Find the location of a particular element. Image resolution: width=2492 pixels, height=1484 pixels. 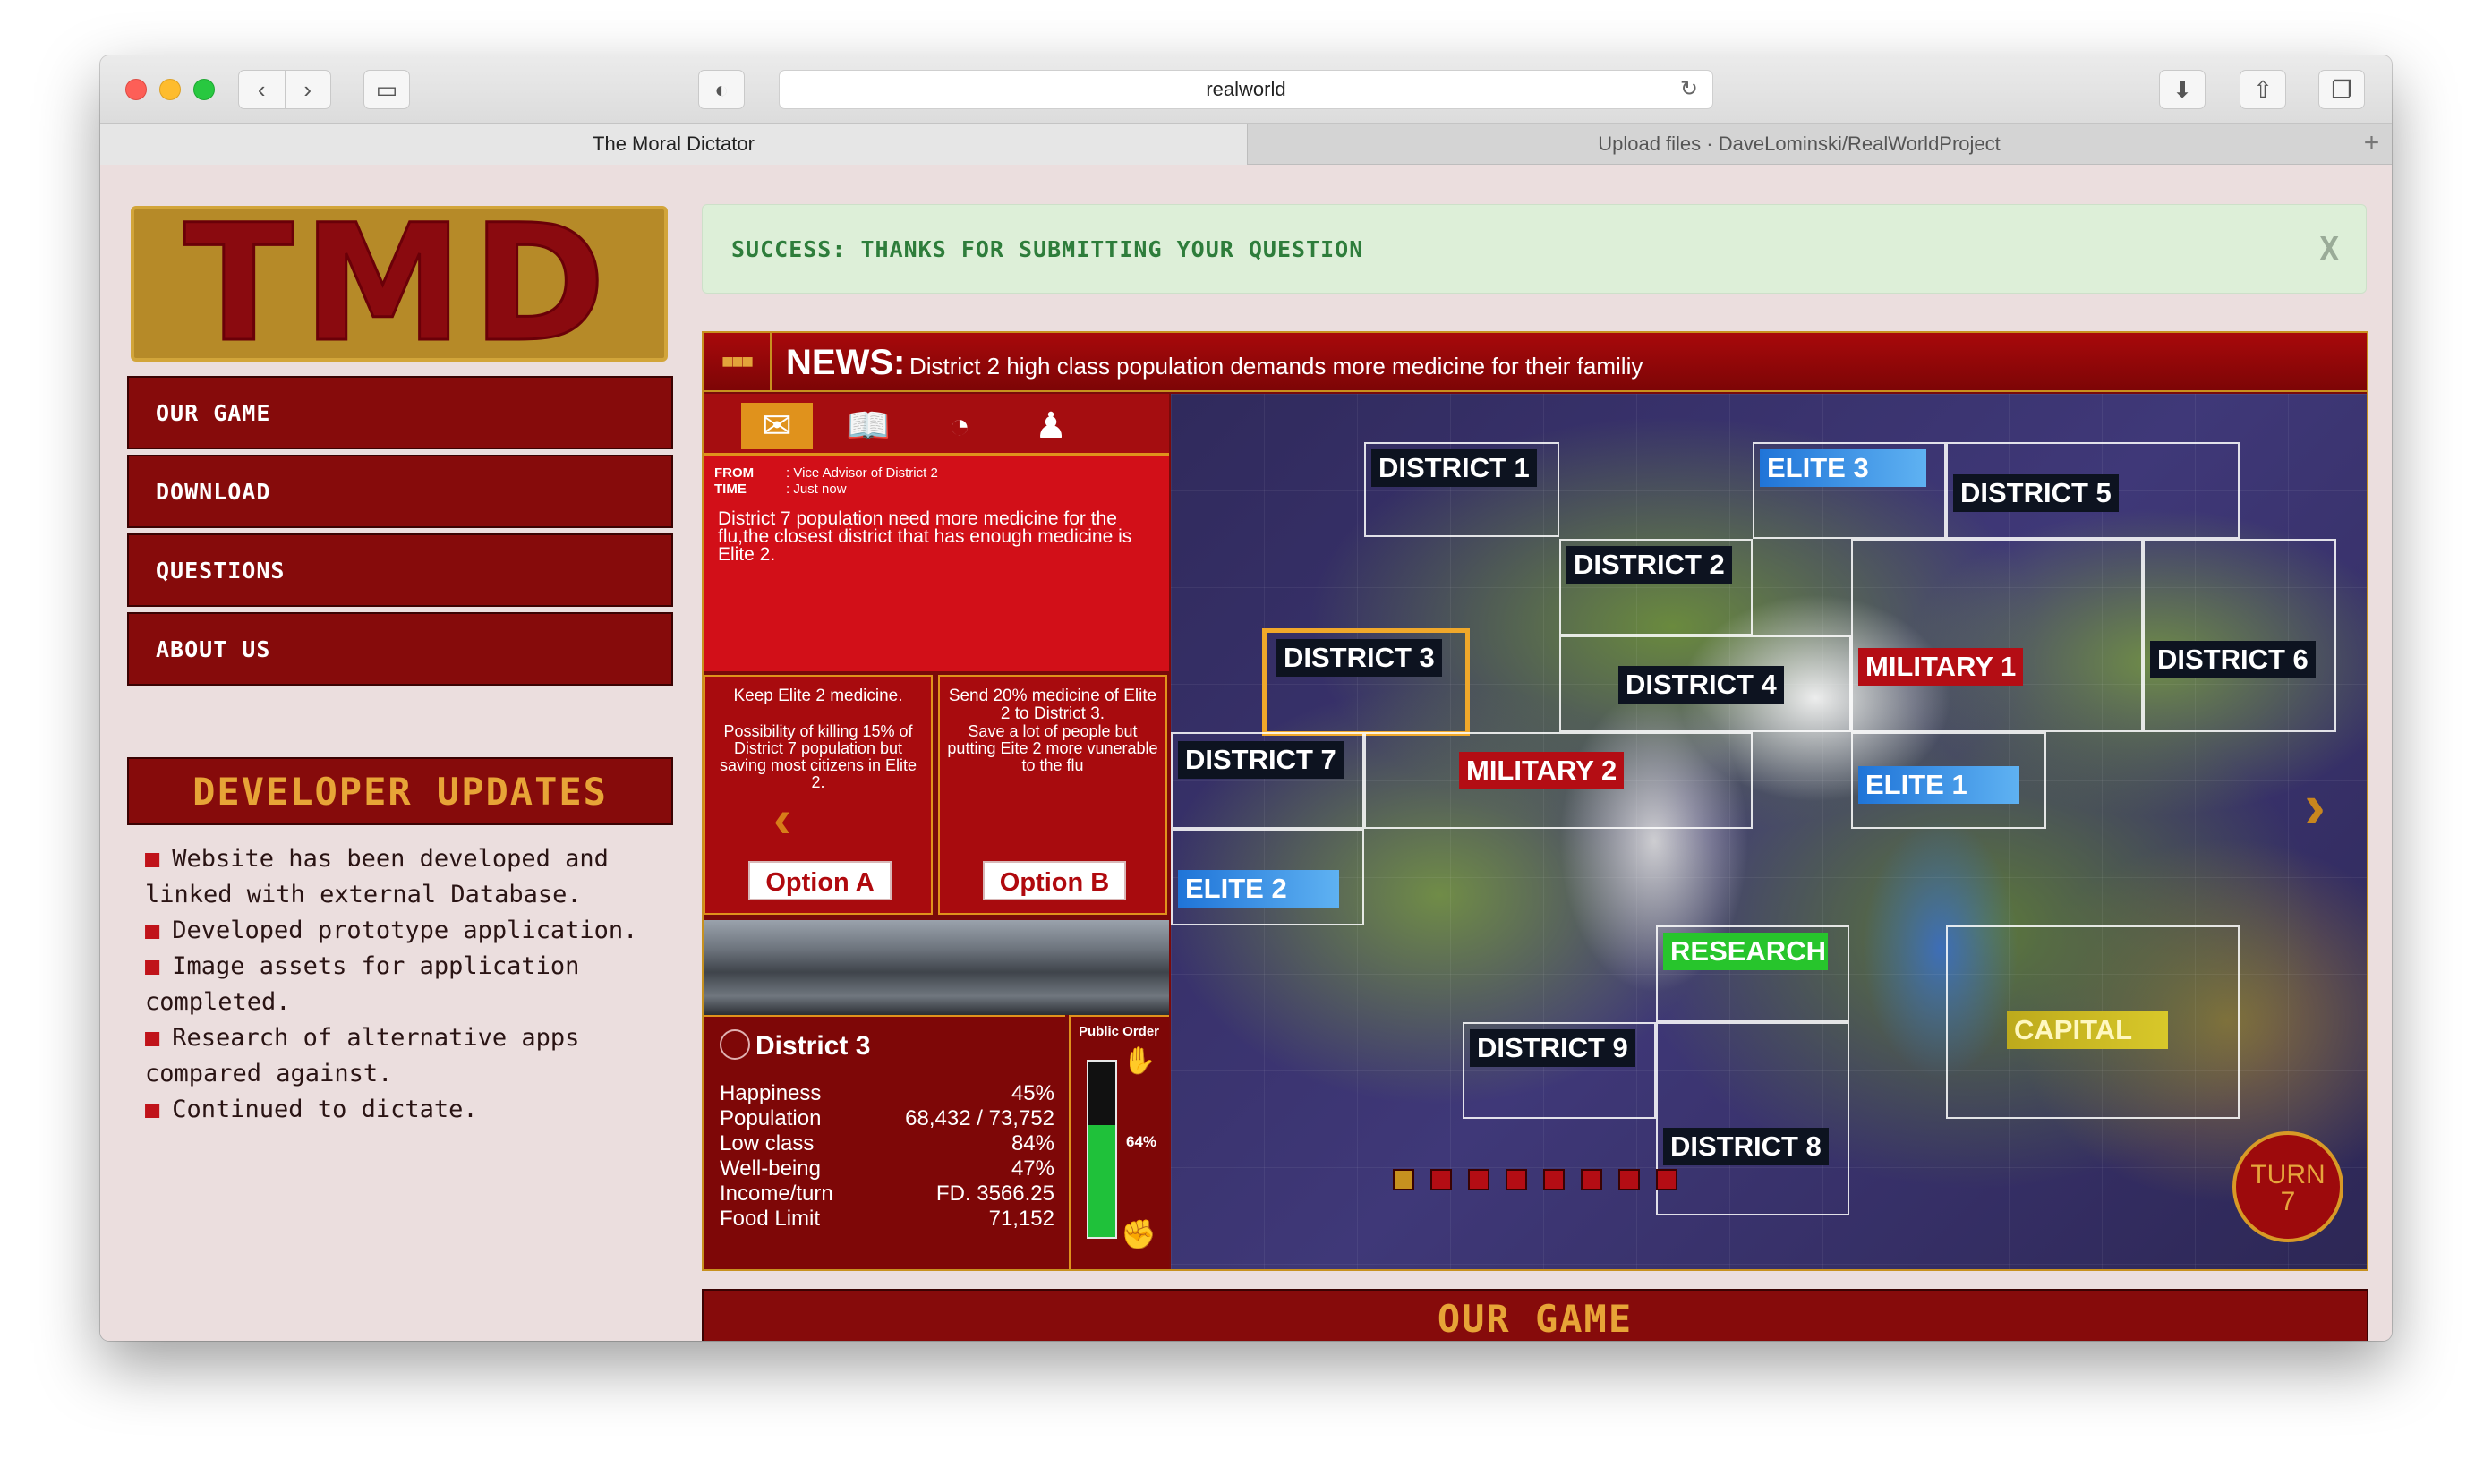

url-text: realworld is located at coordinates (1246, 89).